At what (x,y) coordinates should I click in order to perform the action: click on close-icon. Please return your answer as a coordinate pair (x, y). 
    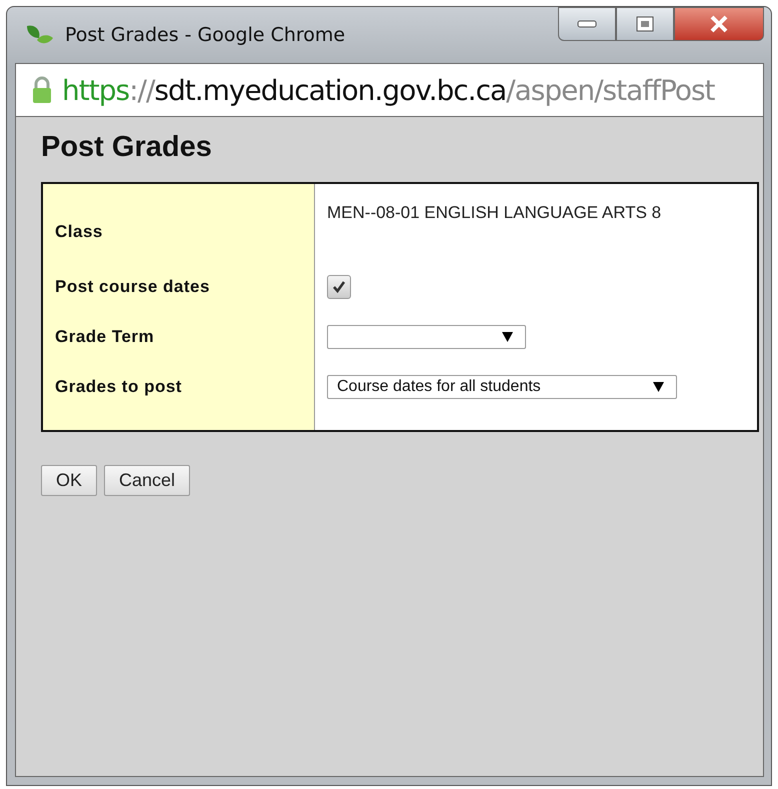
    Looking at the image, I should click on (719, 24).